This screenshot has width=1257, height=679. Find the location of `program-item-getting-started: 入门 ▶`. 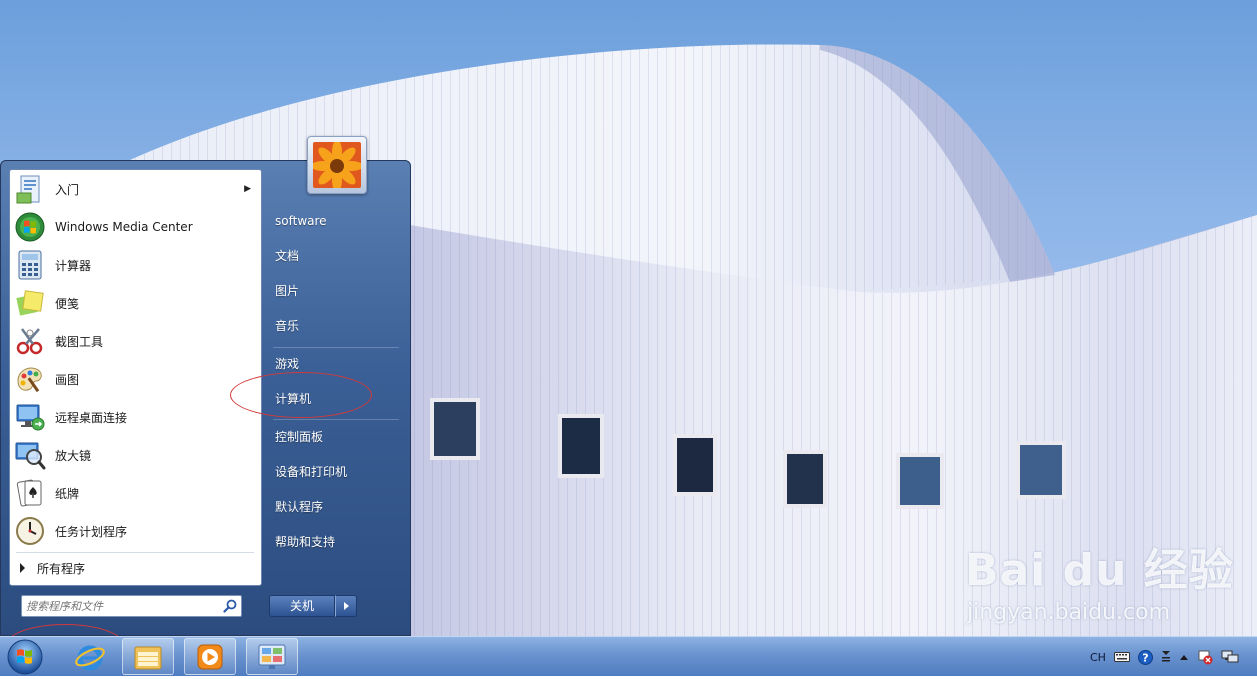

program-item-getting-started: 入门 ▶ is located at coordinates (135, 189).